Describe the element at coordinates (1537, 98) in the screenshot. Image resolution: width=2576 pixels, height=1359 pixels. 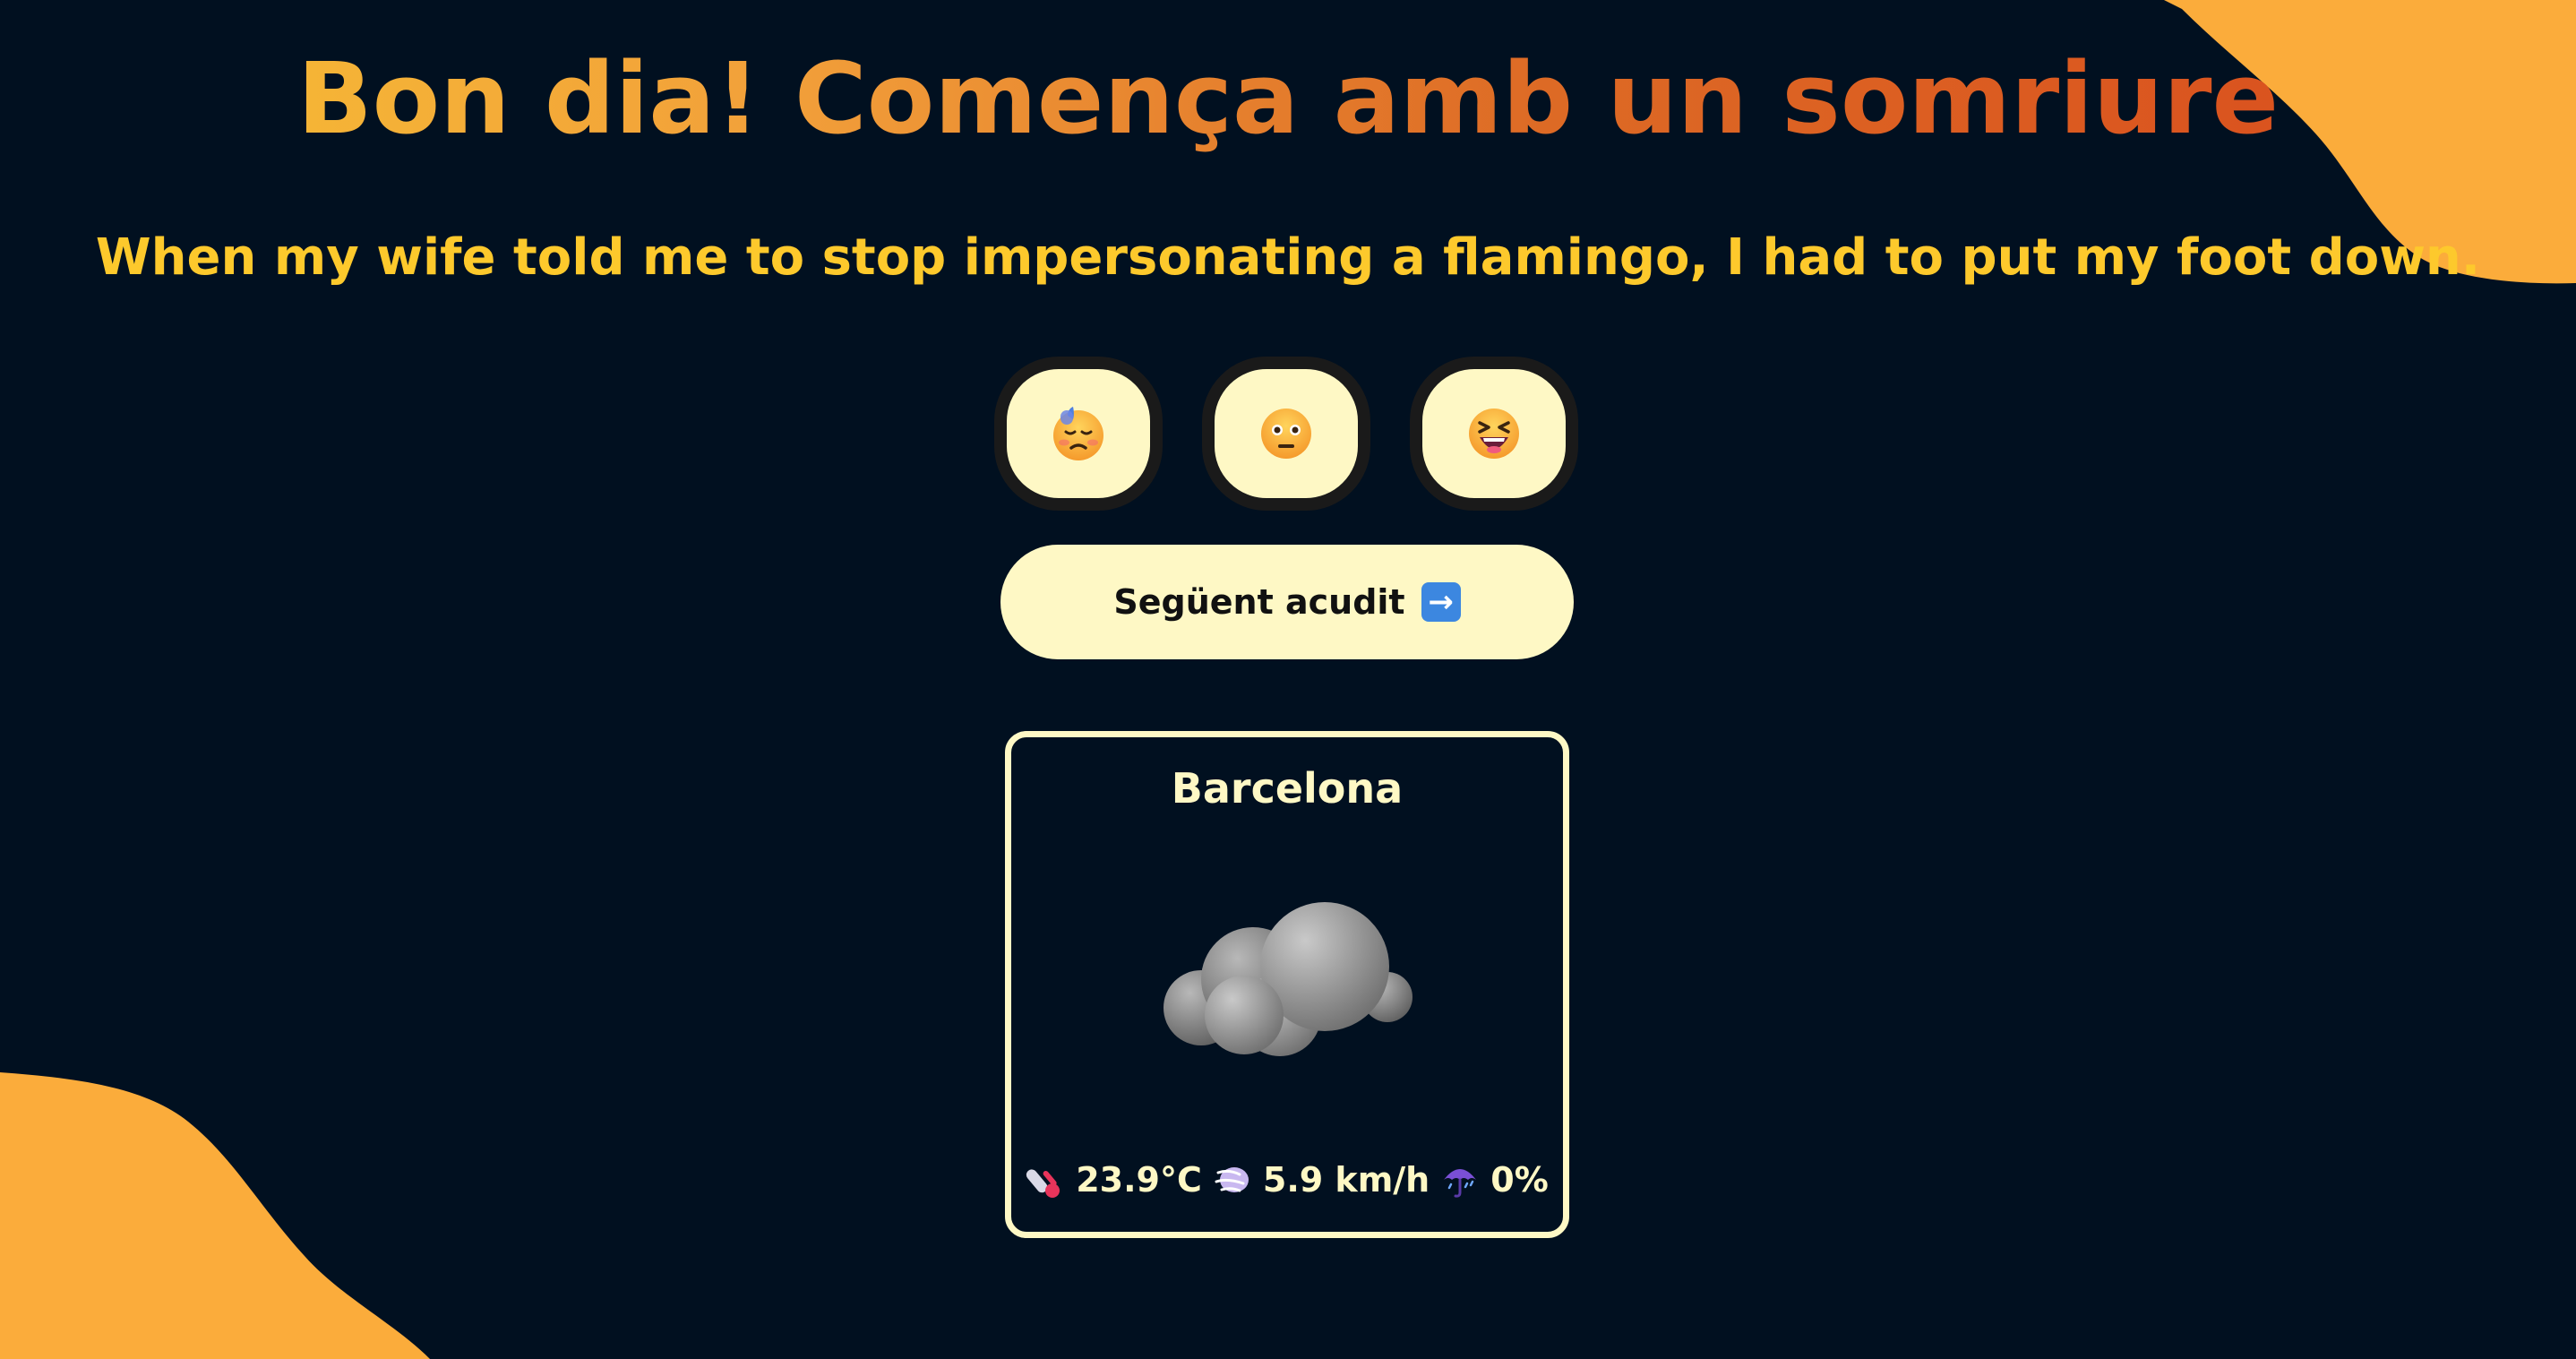
I see `title-tagline: Comença amb un somriure` at that location.